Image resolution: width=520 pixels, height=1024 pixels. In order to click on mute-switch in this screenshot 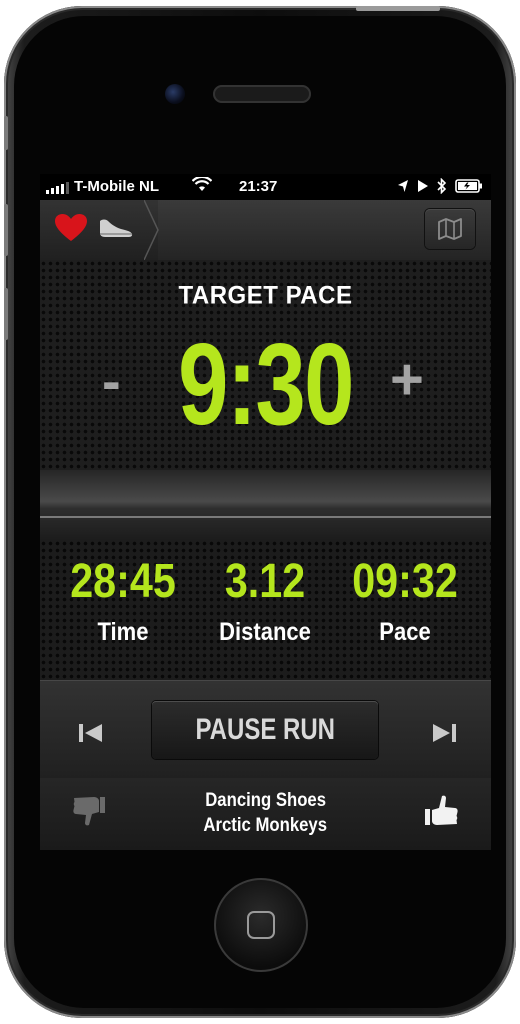, I will do `click(6, 133)`.